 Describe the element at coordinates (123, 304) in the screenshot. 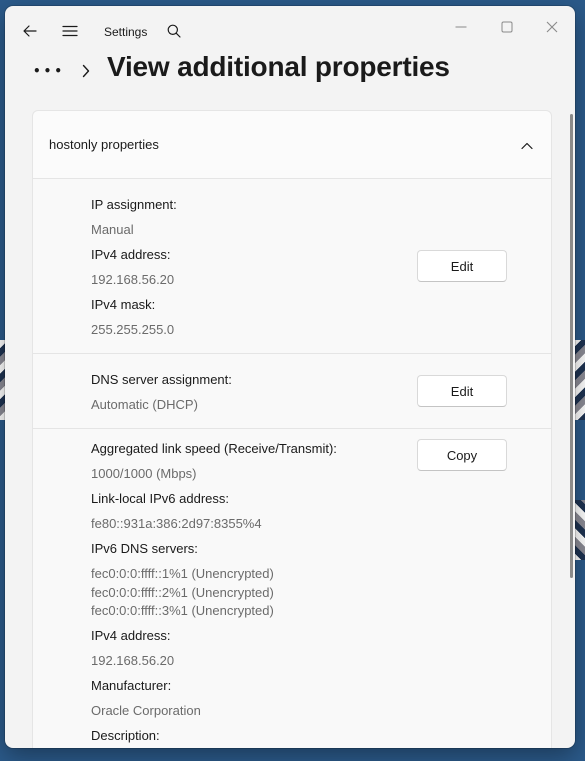

I see `ipv4-mask-label: IPv4 mask:` at that location.